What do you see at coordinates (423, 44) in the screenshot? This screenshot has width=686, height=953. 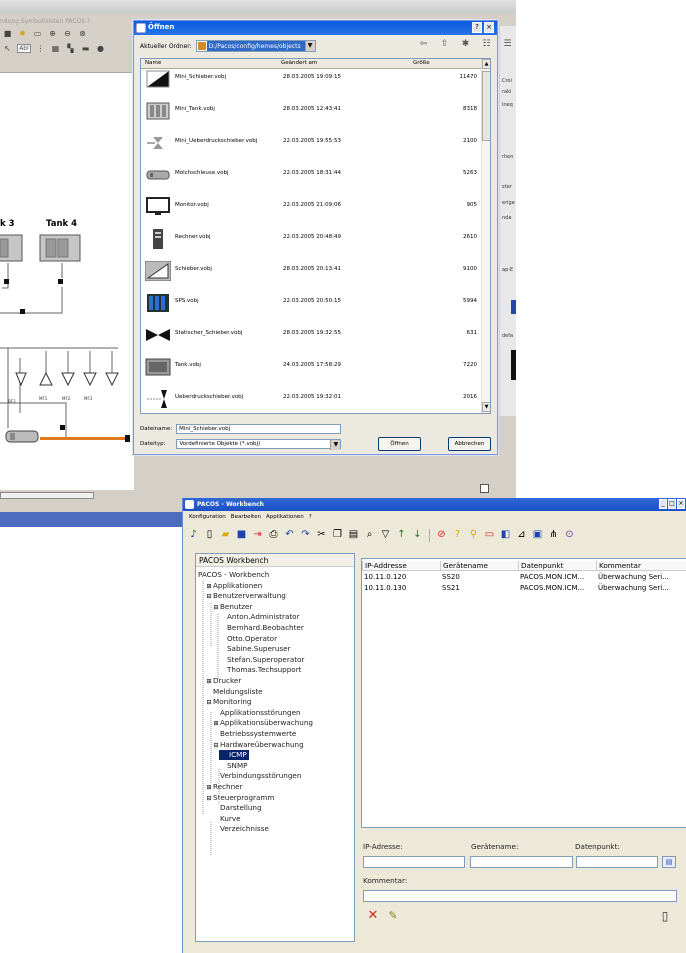 I see `back-icon: ⇦` at bounding box center [423, 44].